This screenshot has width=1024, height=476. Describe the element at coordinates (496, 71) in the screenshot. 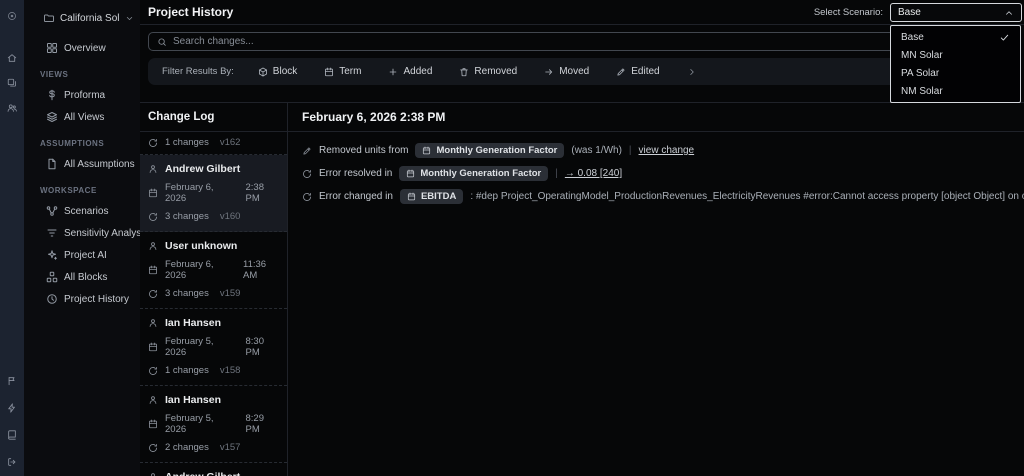

I see `filter-button-label: Removed` at that location.